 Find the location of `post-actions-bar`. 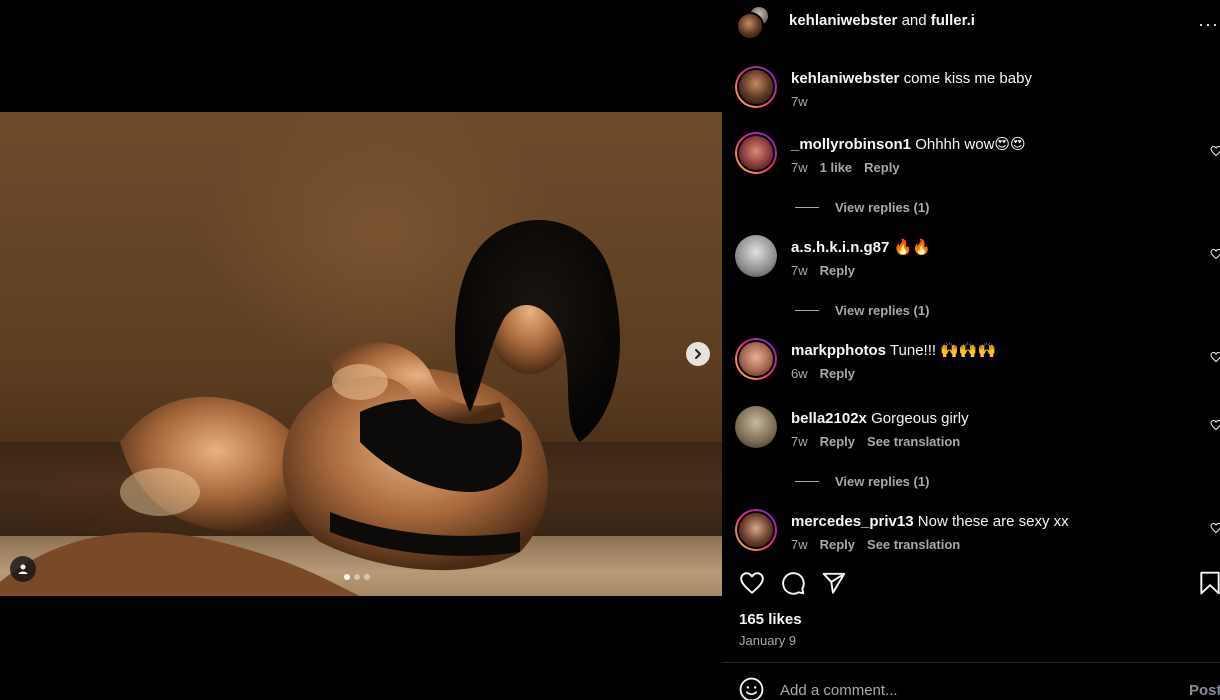

post-actions-bar is located at coordinates (971, 583).